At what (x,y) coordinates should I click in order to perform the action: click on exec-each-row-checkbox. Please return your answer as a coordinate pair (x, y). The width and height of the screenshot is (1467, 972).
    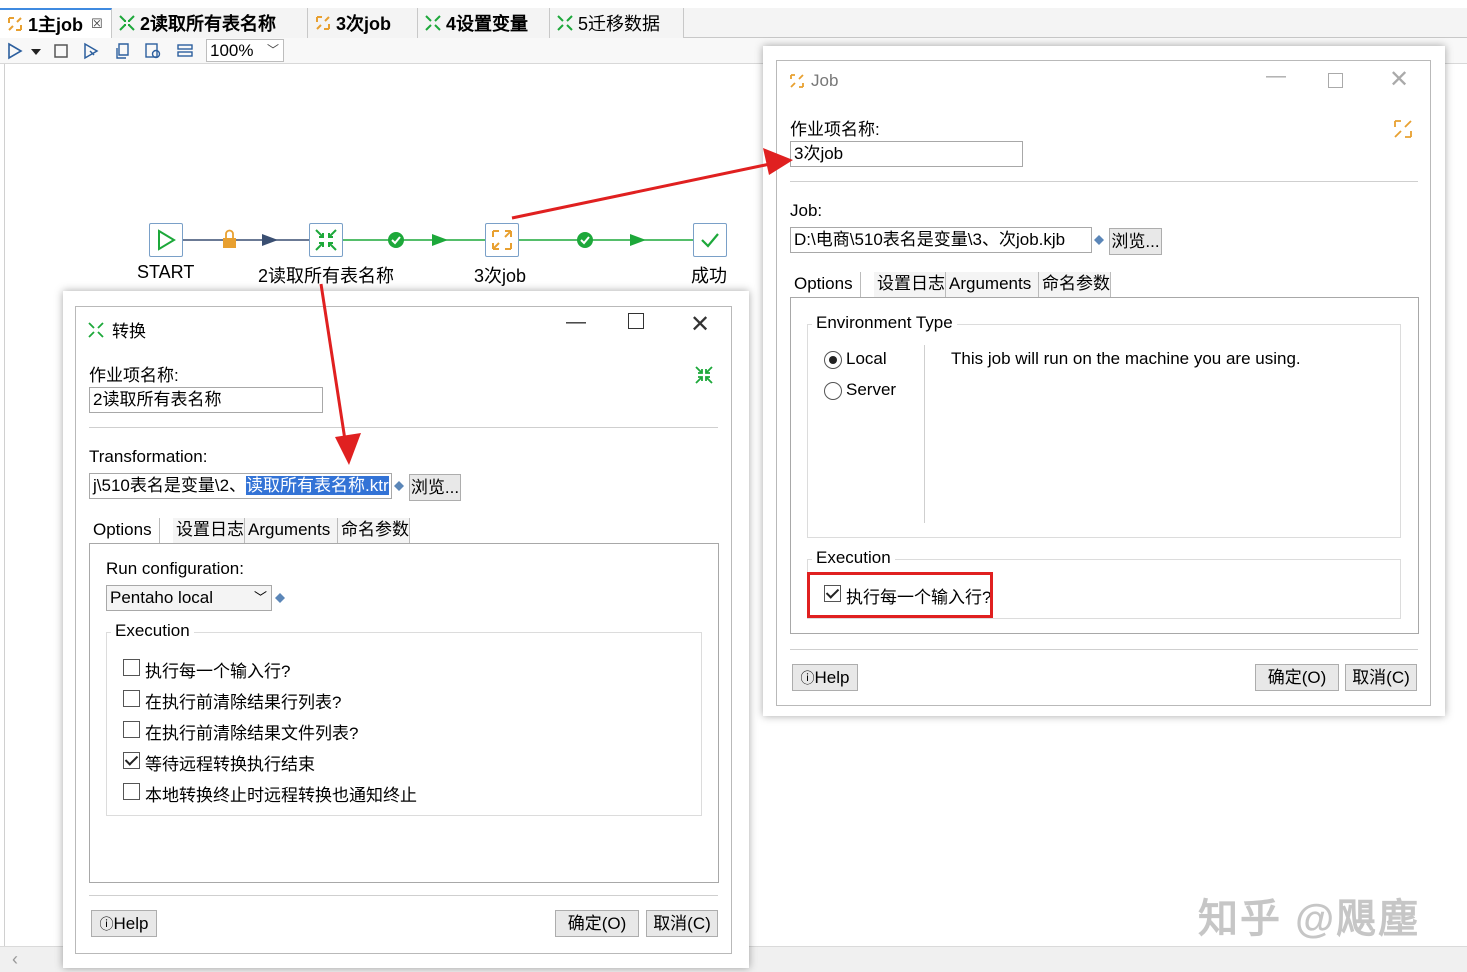
    Looking at the image, I should click on (131, 667).